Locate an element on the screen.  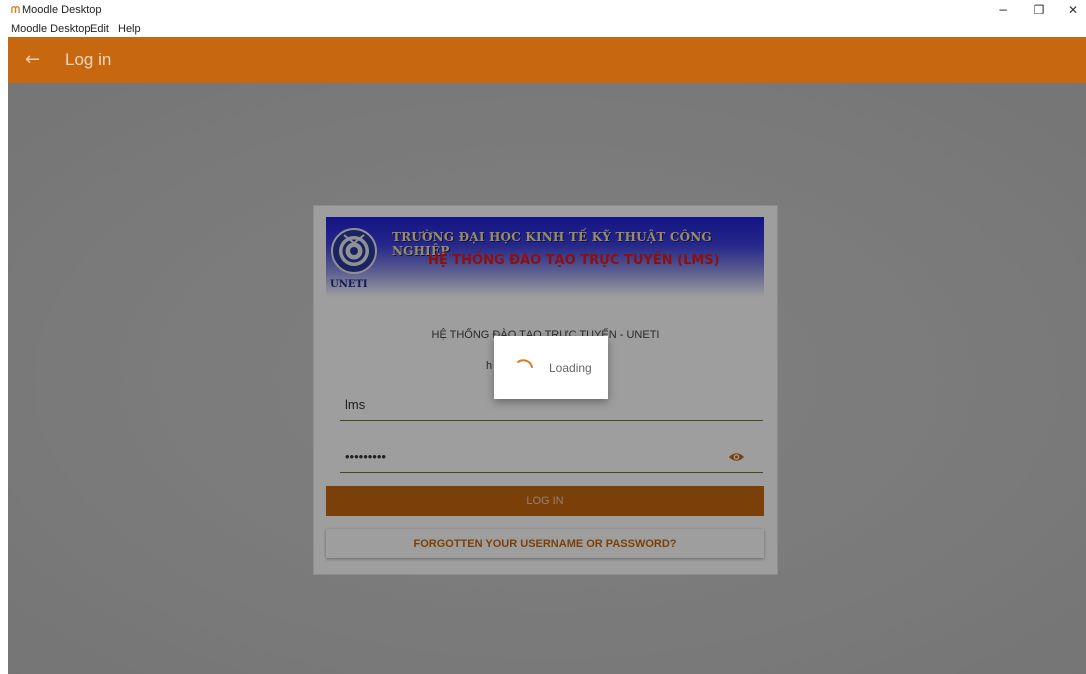
eye-icon is located at coordinates (736, 457).